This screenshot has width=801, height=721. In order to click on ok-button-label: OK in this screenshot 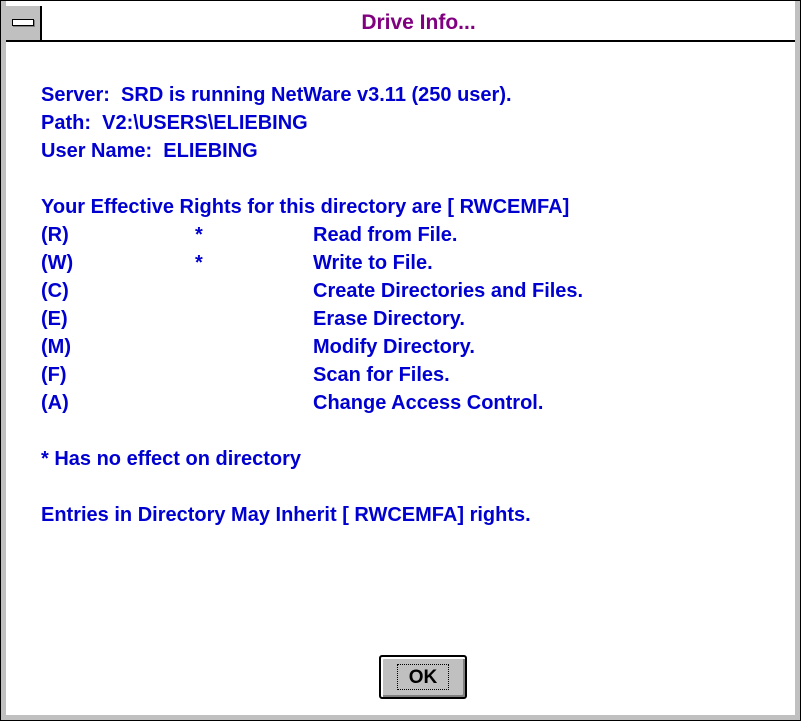, I will do `click(423, 677)`.